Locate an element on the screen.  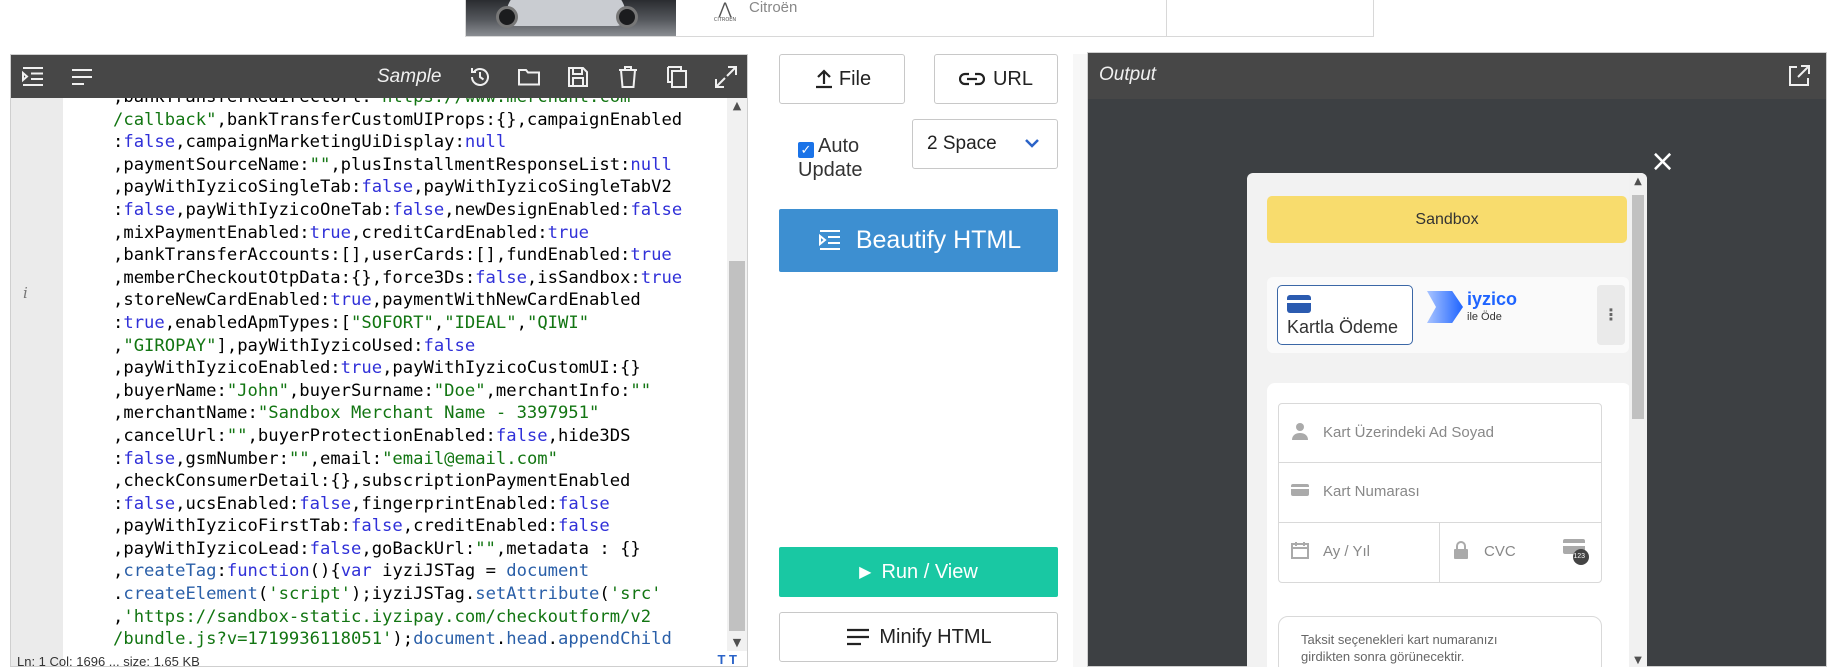
frame-scroll-thumb is located at coordinates (1638, 307).